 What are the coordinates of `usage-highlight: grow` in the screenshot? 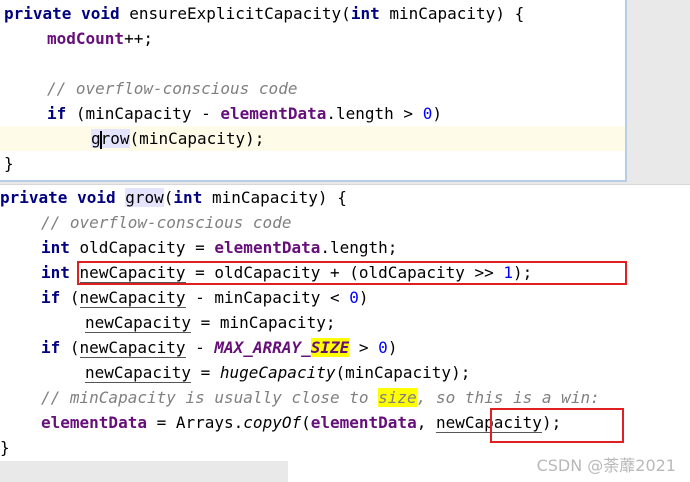 It's located at (110, 139).